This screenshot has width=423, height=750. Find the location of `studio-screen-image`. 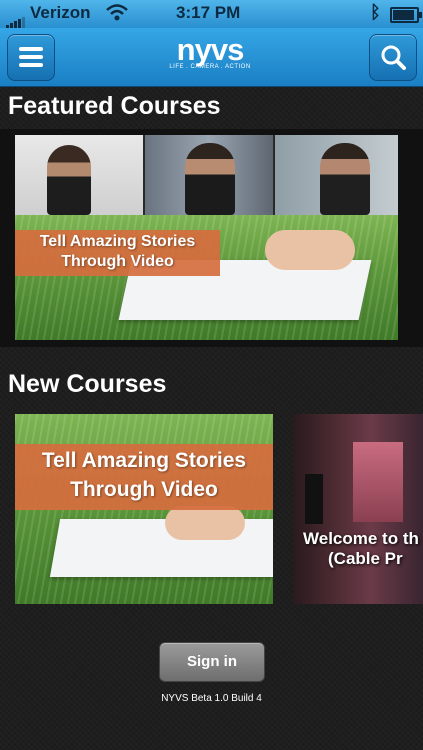

studio-screen-image is located at coordinates (378, 482).